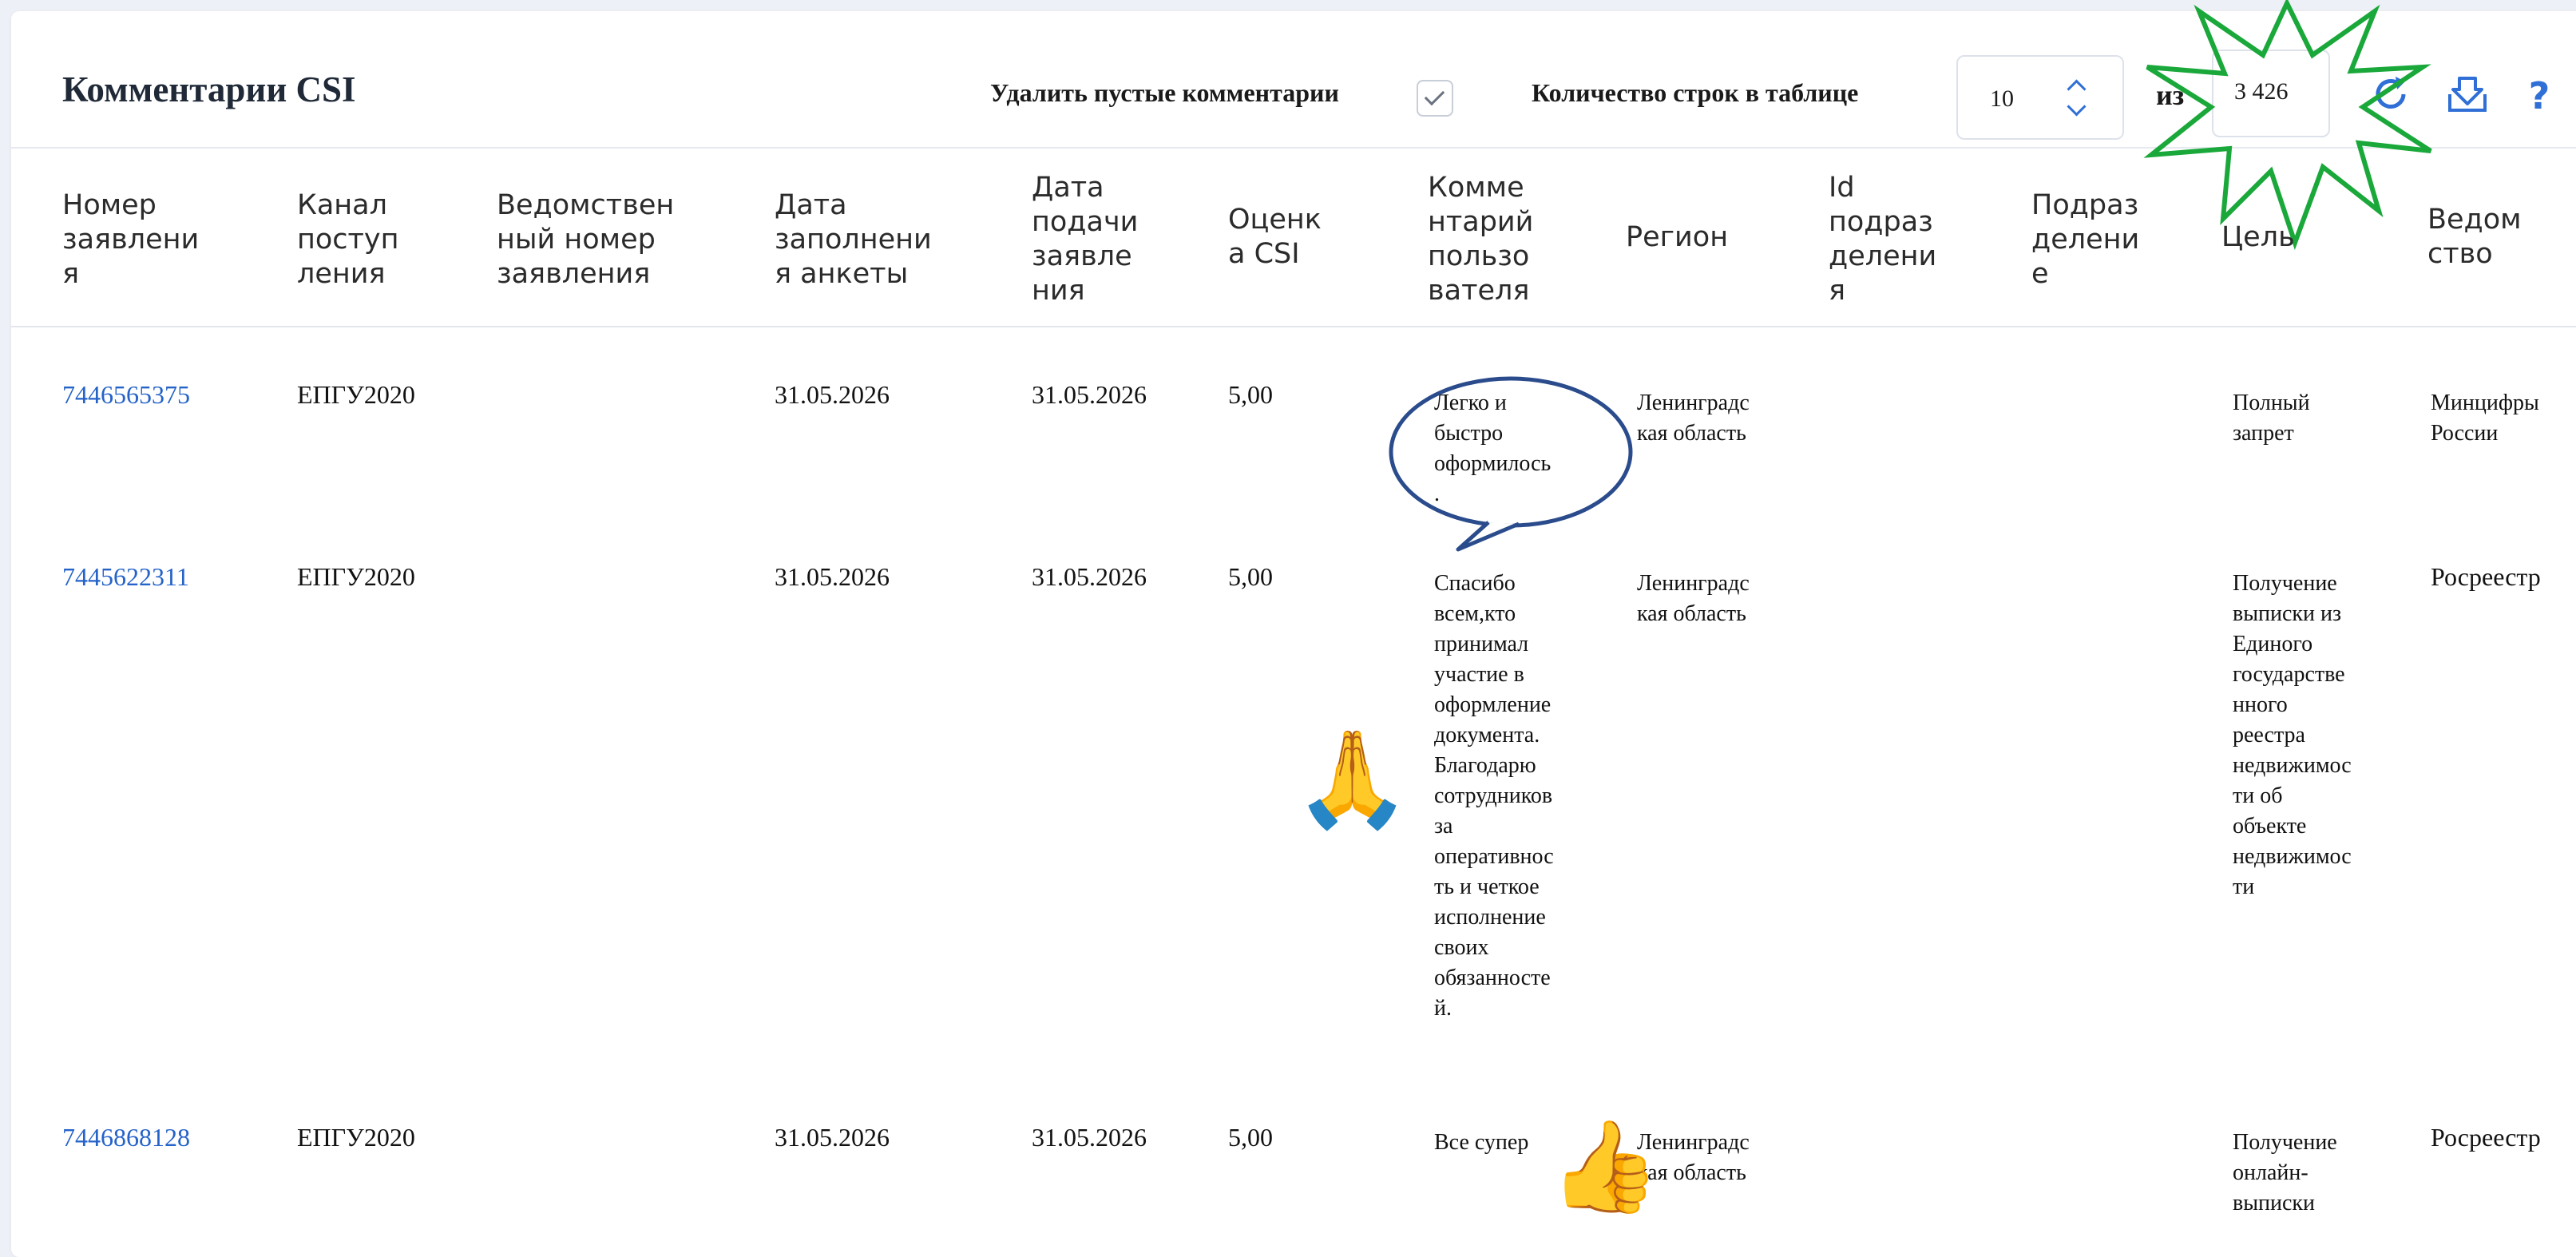 This screenshot has height=1257, width=2576. What do you see at coordinates (2467, 94) in the screenshot?
I see `download-icon` at bounding box center [2467, 94].